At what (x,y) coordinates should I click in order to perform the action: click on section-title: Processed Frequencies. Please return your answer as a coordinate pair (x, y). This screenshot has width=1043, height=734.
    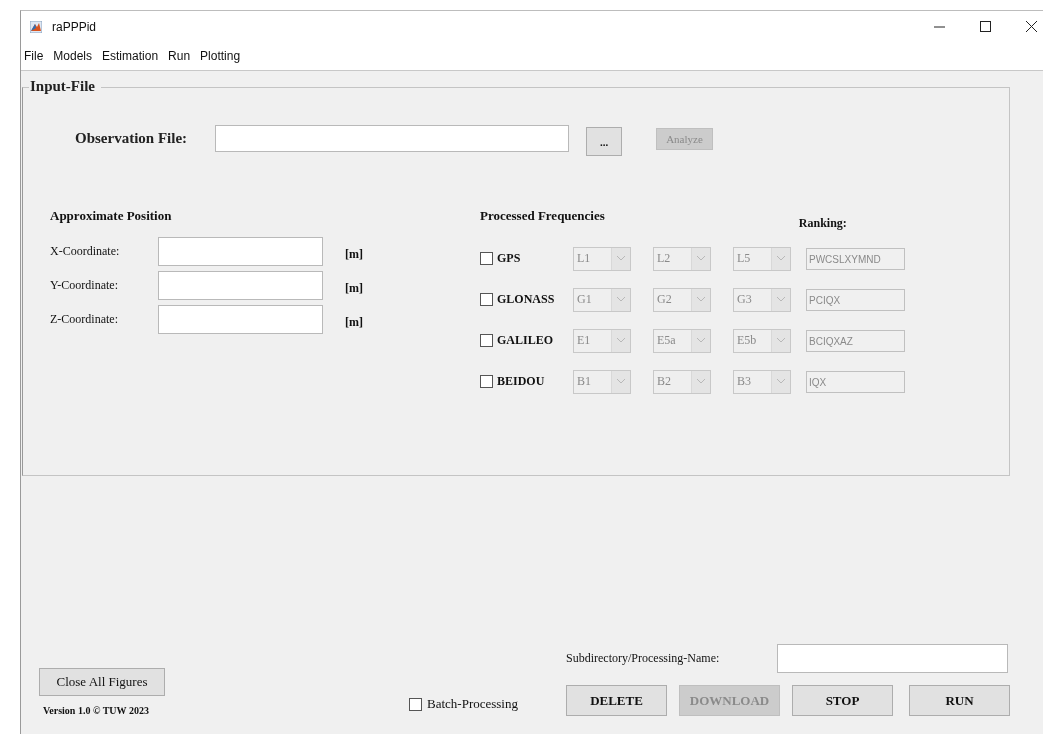
    Looking at the image, I should click on (542, 216).